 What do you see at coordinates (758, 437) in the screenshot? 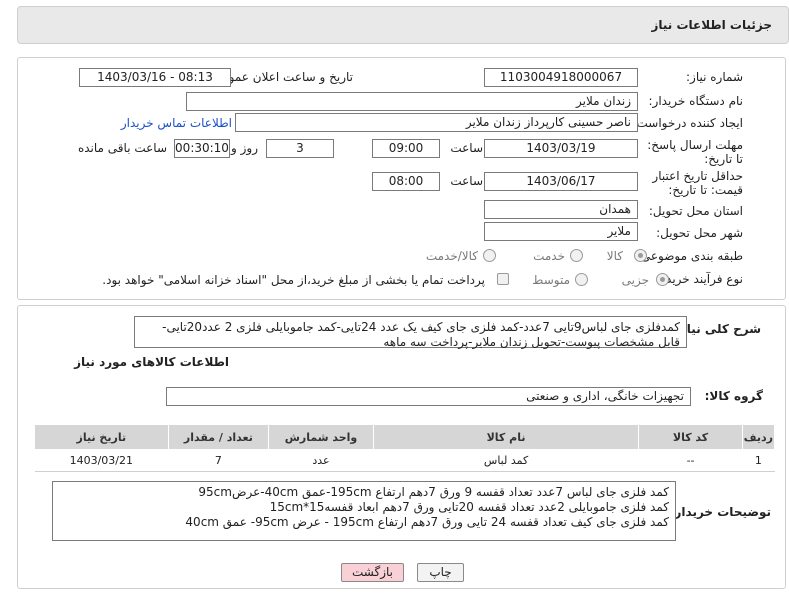
I see `col-row: ردیف` at bounding box center [758, 437].